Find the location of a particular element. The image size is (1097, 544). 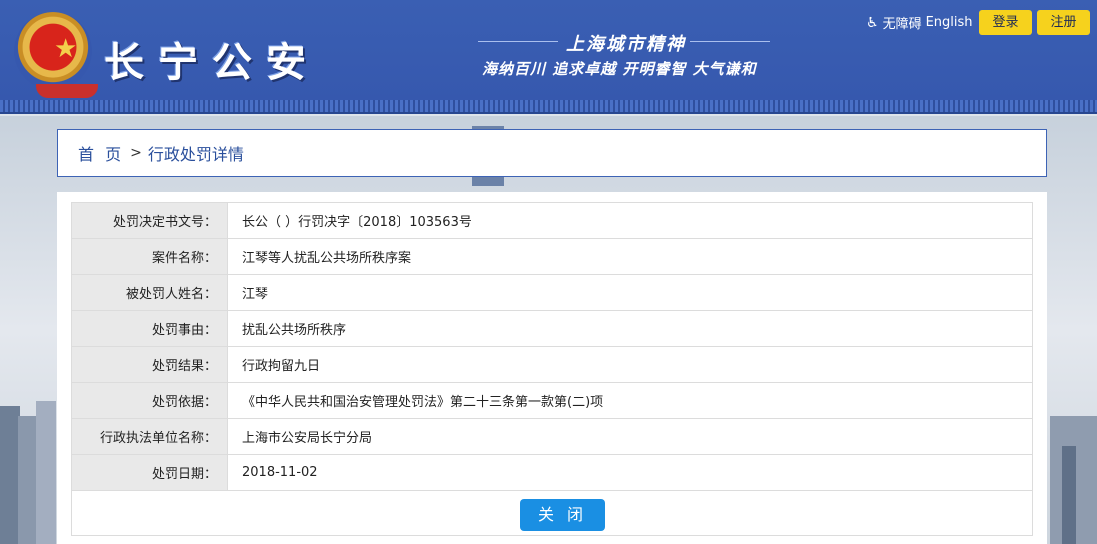

row-label: 处罚决定书文号： is located at coordinates (149, 220).